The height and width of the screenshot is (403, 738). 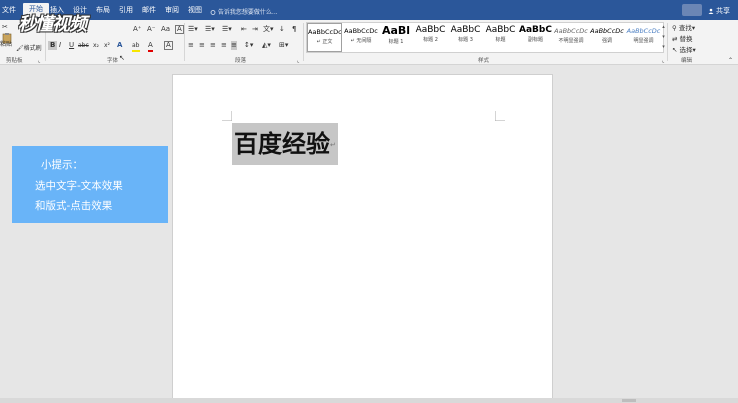 I want to click on style-subtle-emphasis: AaBbCcDc 不明显强调, so click(x=571, y=37).